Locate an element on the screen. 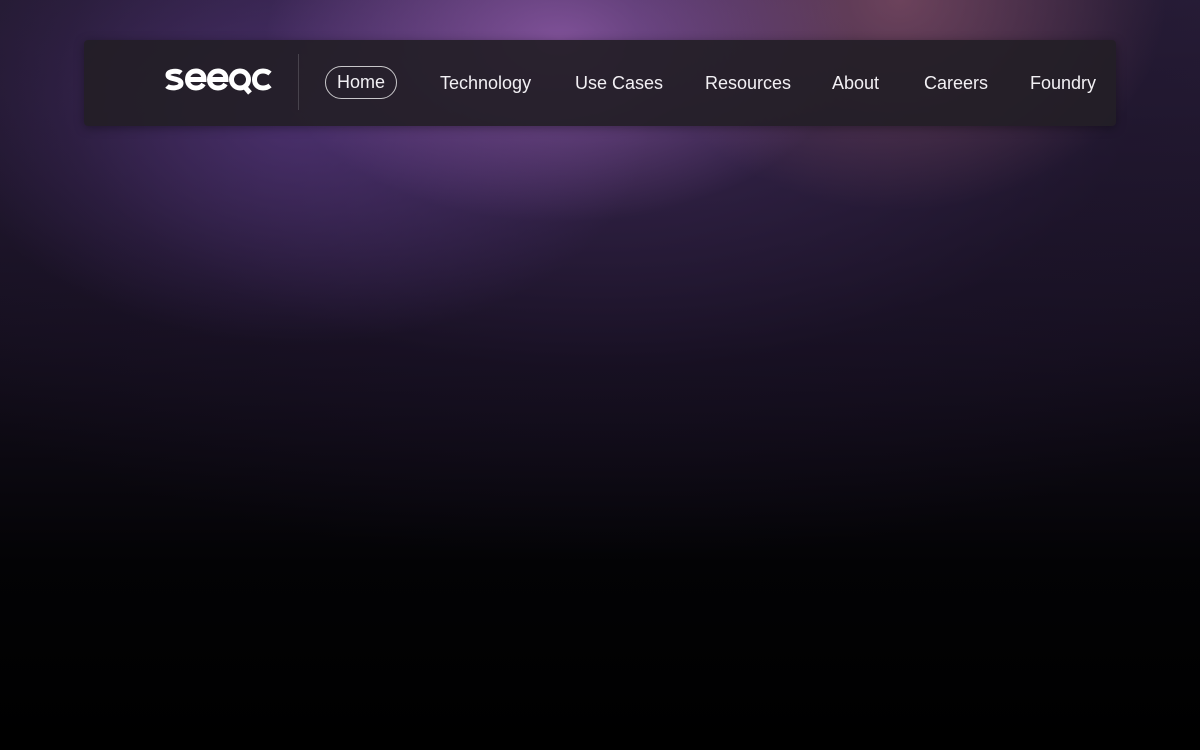 The height and width of the screenshot is (750, 1200). nav-divider is located at coordinates (298, 82).